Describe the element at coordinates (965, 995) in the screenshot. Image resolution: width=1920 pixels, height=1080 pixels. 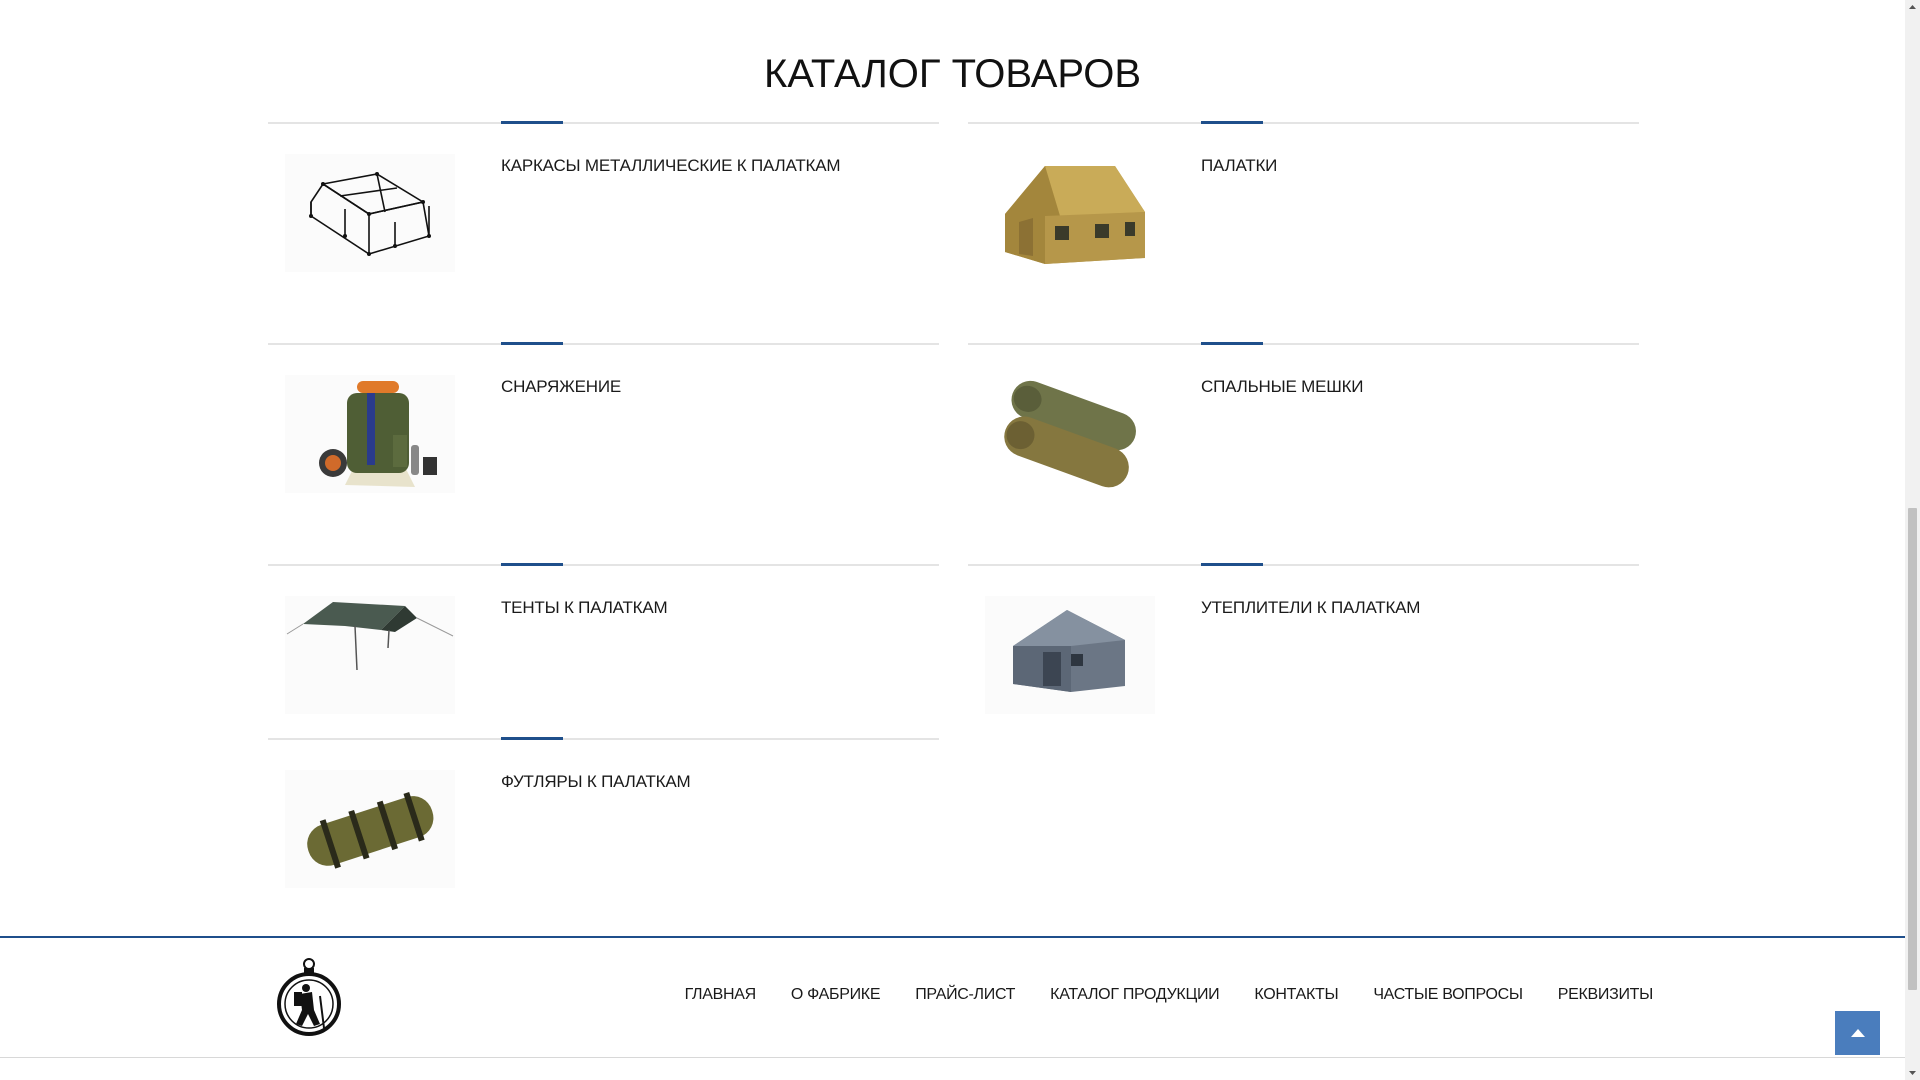
I see `nav-link-price-list: ПРАЙС-ЛИСТ` at that location.